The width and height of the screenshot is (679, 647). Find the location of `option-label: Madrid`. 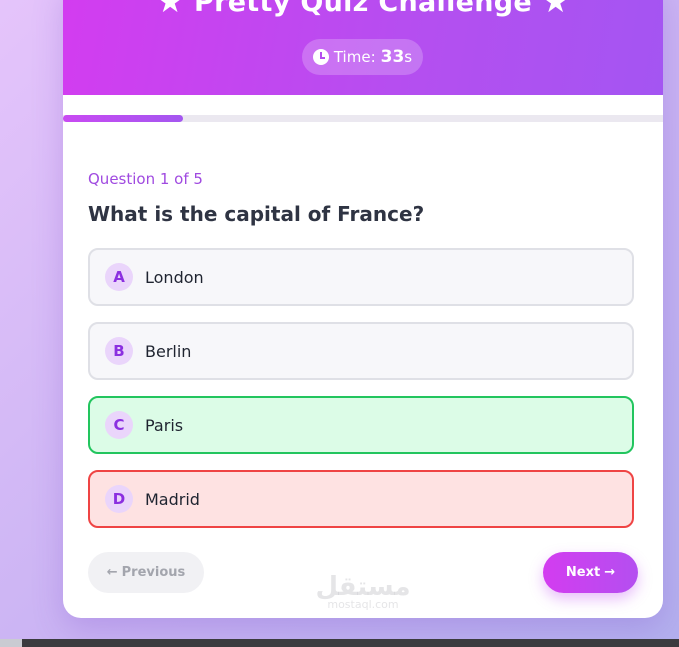

option-label: Madrid is located at coordinates (172, 499).